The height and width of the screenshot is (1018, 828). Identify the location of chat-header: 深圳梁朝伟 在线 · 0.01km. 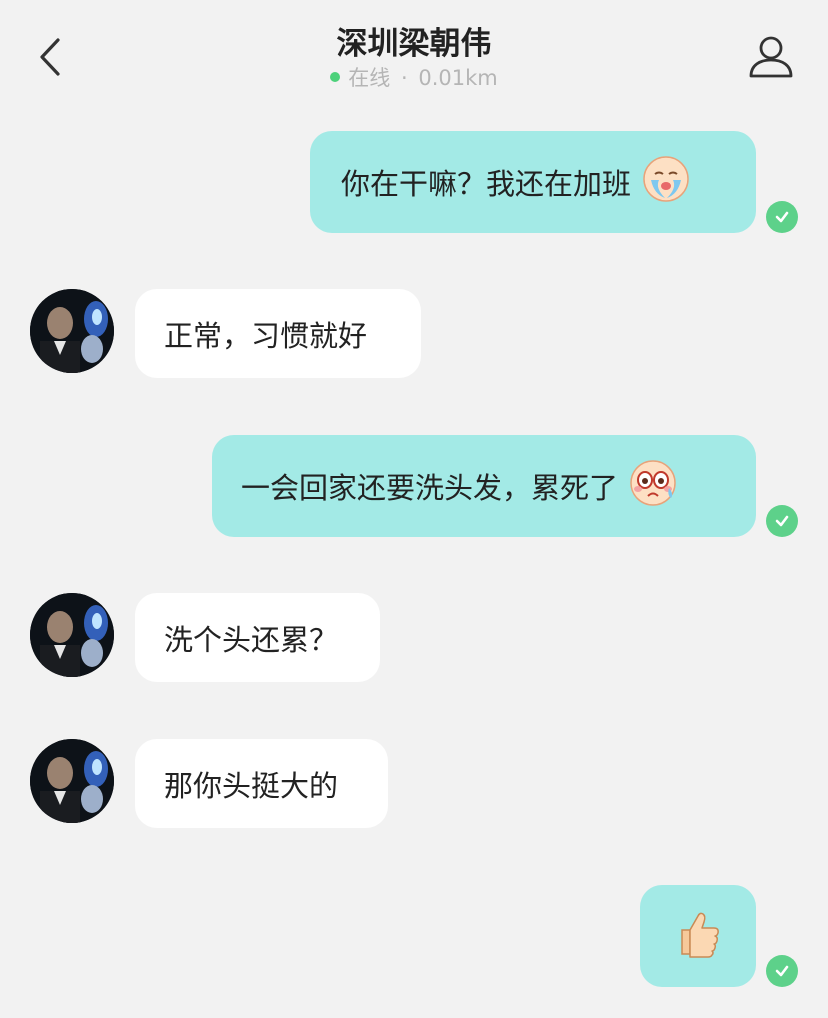
(414, 55).